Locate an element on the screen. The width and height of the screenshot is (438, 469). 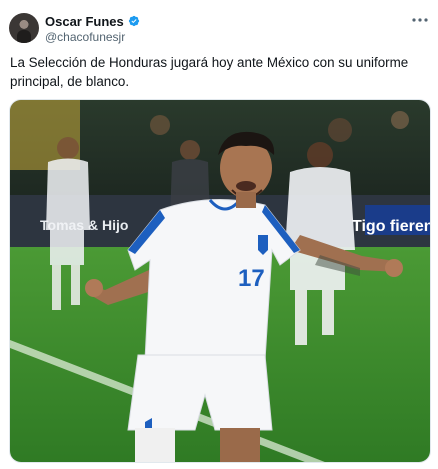
avatar is located at coordinates (24, 28).